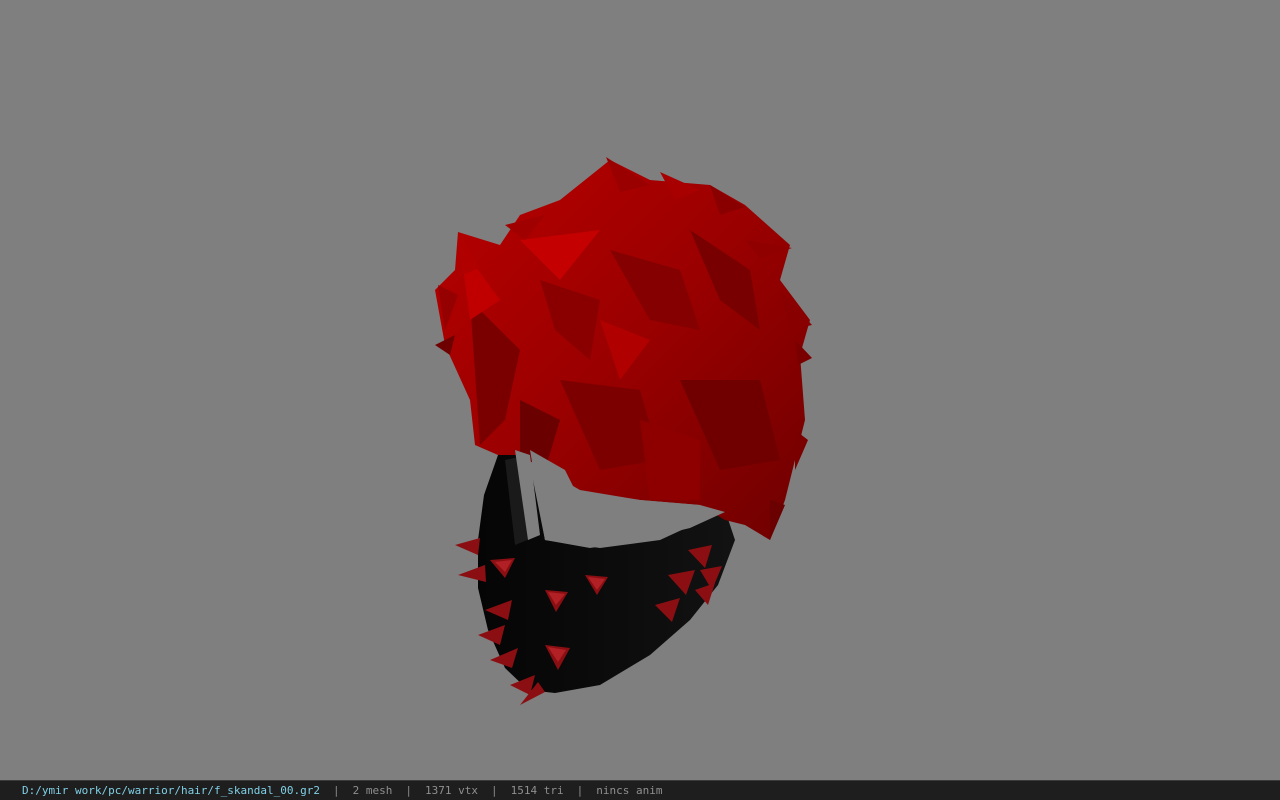 The width and height of the screenshot is (1280, 800). What do you see at coordinates (629, 790) in the screenshot?
I see `animation-status: nincs anim` at bounding box center [629, 790].